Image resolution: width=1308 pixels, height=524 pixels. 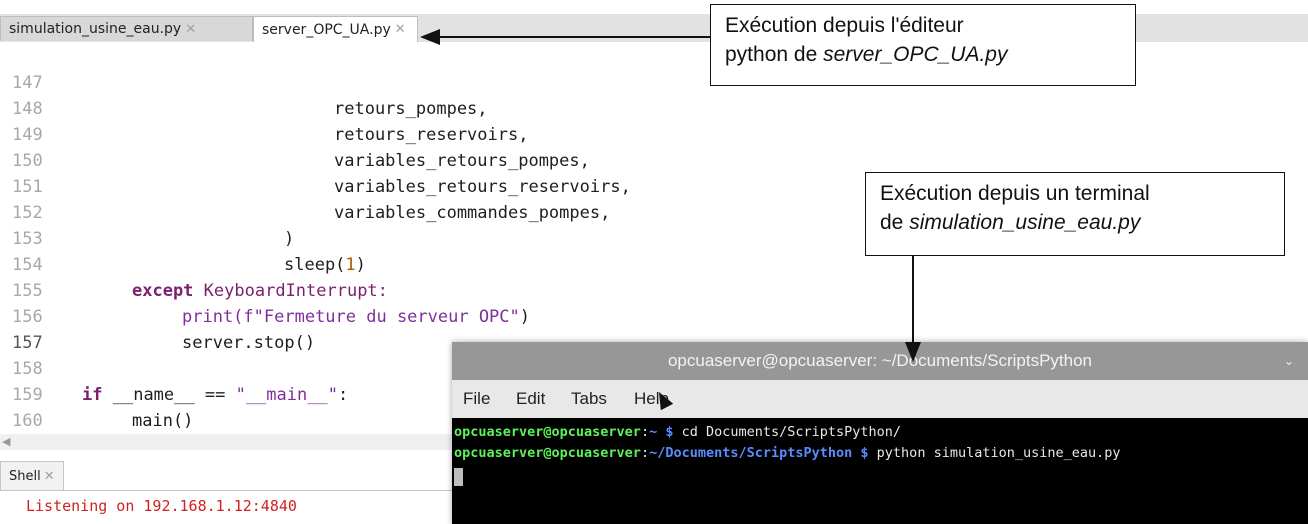 I want to click on arrow-head-down-icon, so click(x=913, y=352).